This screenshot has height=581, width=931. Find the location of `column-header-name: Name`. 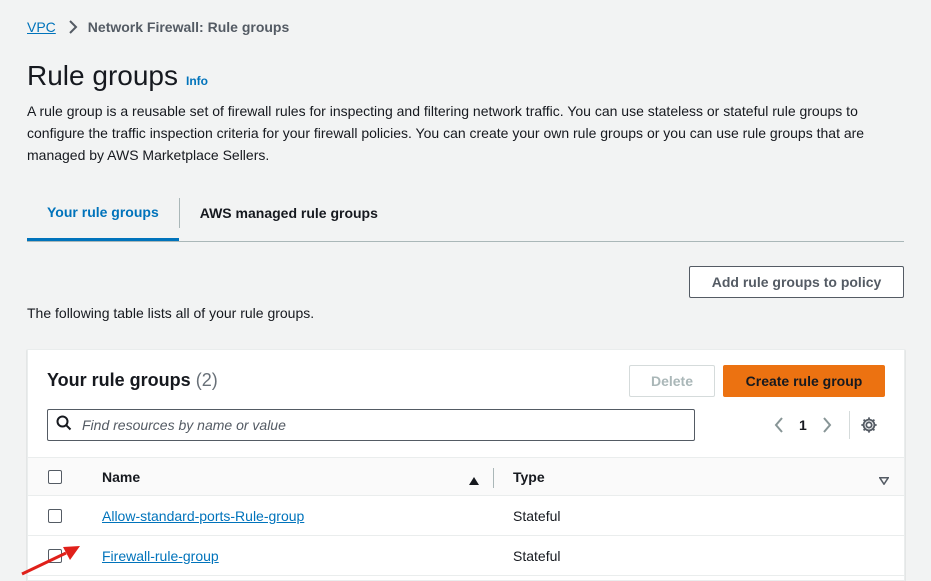

column-header-name: Name is located at coordinates (121, 477).